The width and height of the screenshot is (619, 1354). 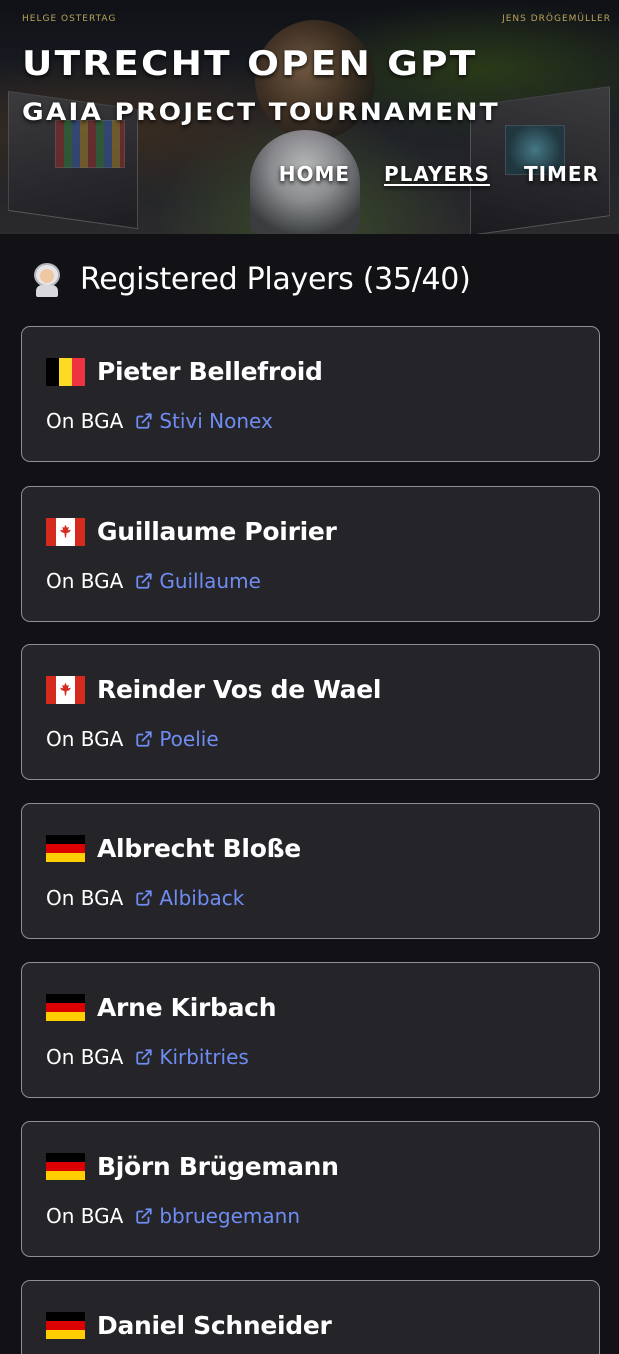 I want to click on bga-username: Poelie, so click(x=189, y=739).